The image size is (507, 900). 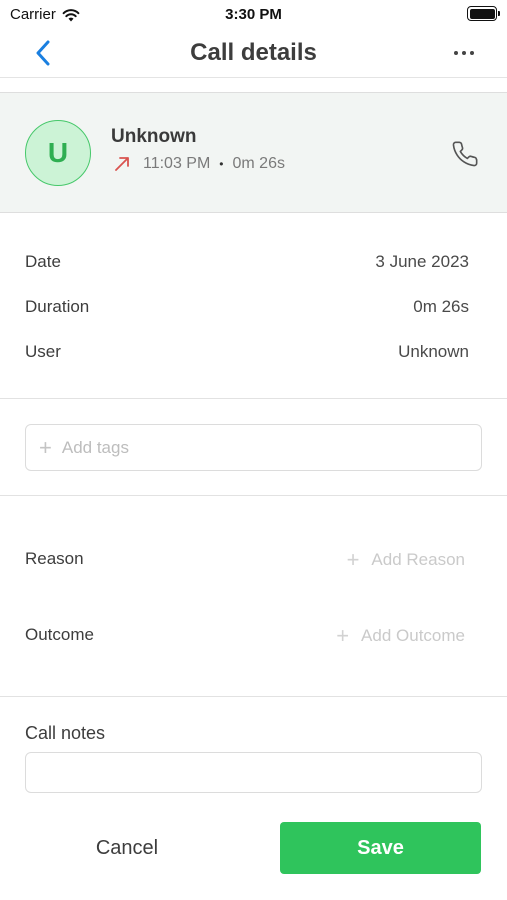 I want to click on nav-bar: Call details, so click(x=253, y=53).